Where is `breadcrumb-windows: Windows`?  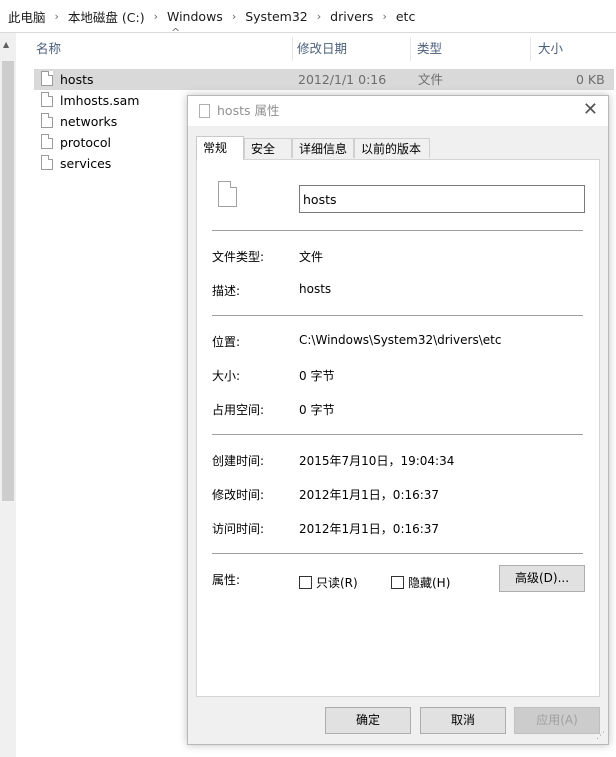 breadcrumb-windows: Windows is located at coordinates (195, 16).